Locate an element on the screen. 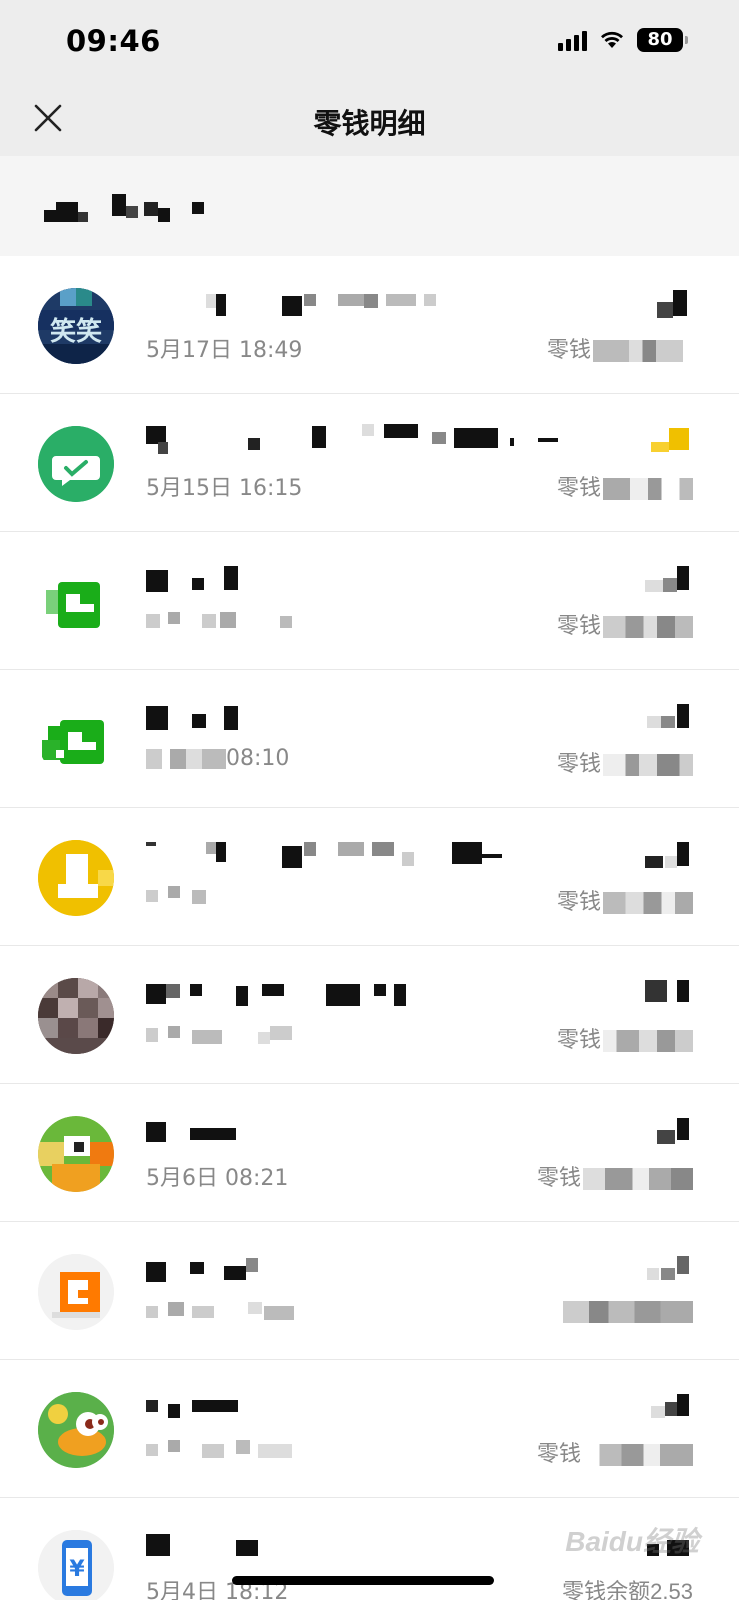  page-title: 零钱明细 is located at coordinates (369, 123).